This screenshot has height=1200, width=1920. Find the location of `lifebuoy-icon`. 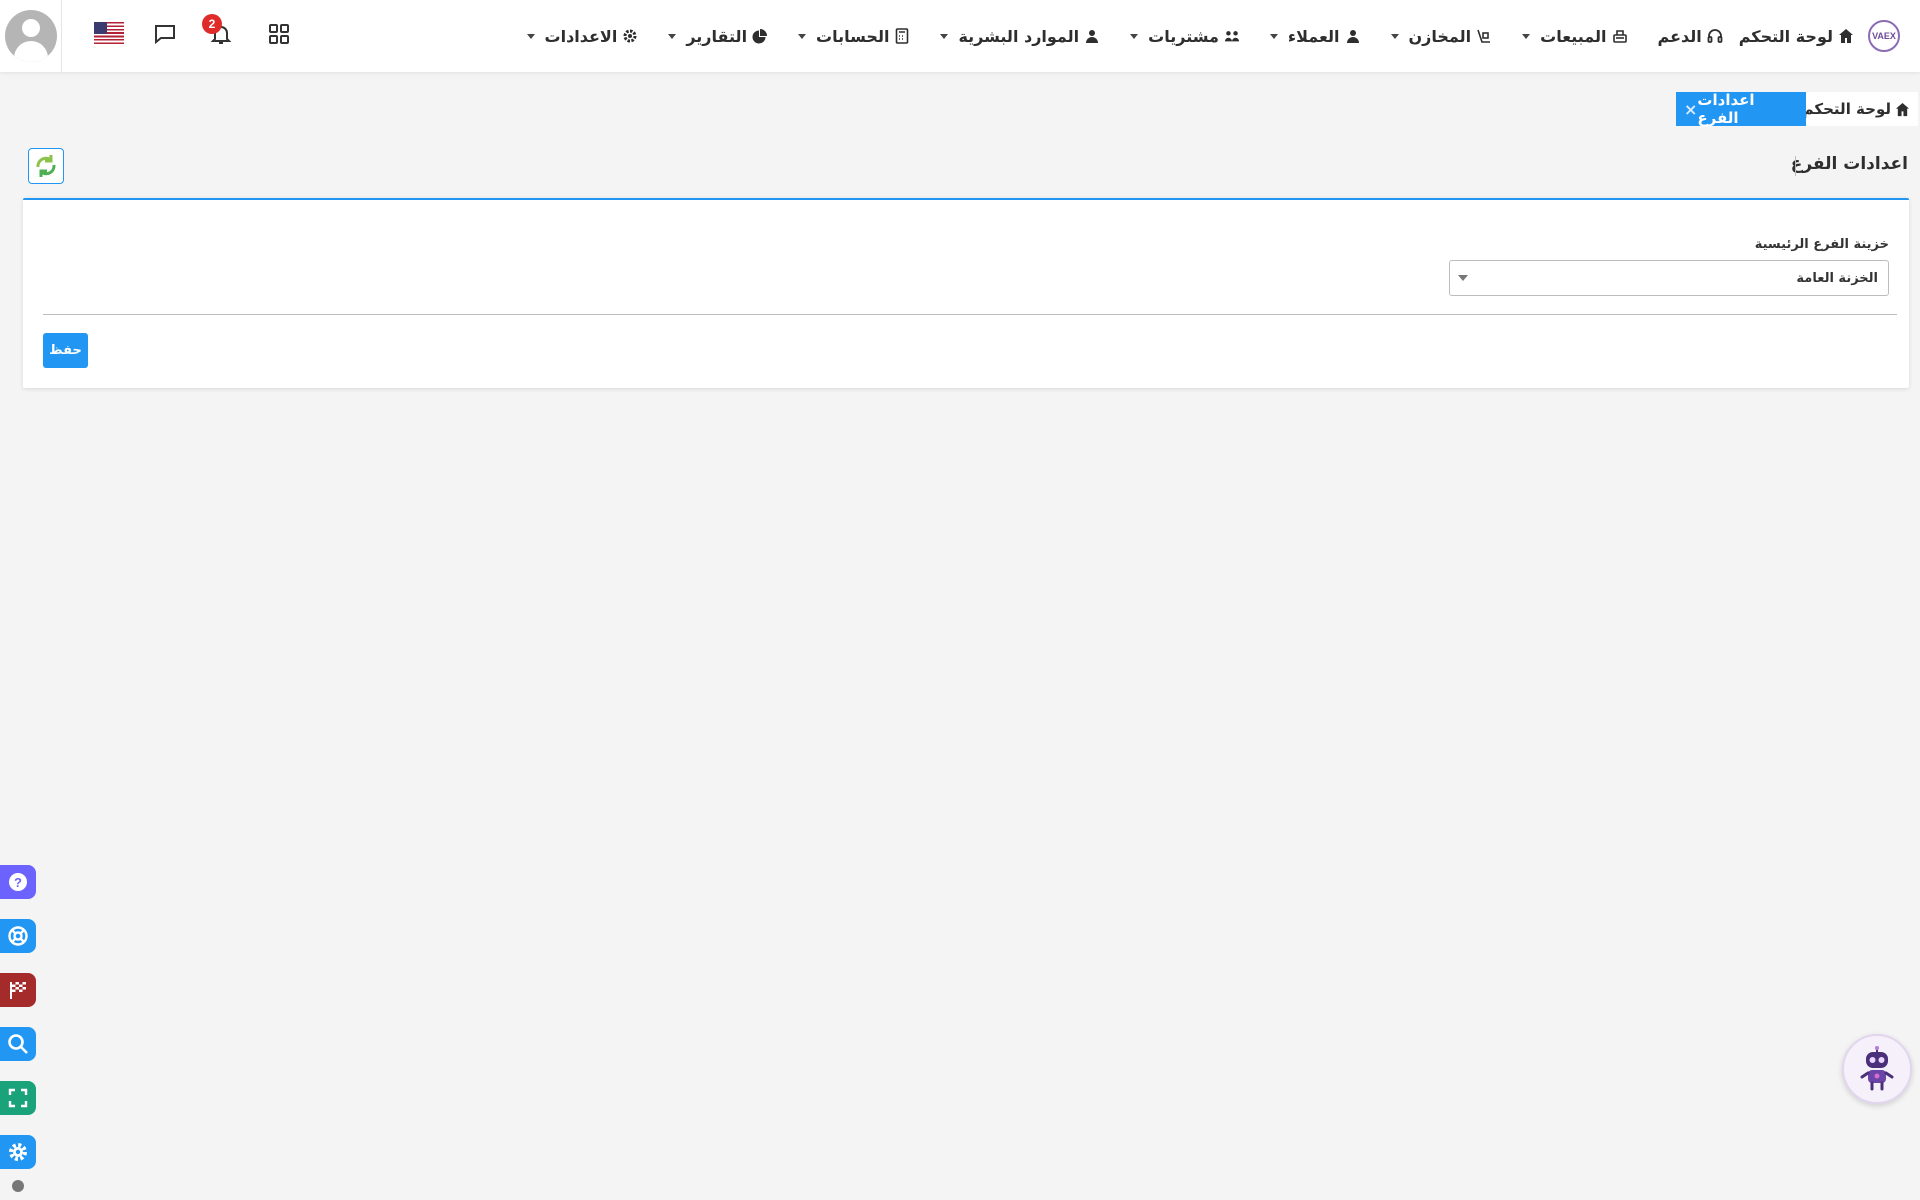

lifebuoy-icon is located at coordinates (18, 936).